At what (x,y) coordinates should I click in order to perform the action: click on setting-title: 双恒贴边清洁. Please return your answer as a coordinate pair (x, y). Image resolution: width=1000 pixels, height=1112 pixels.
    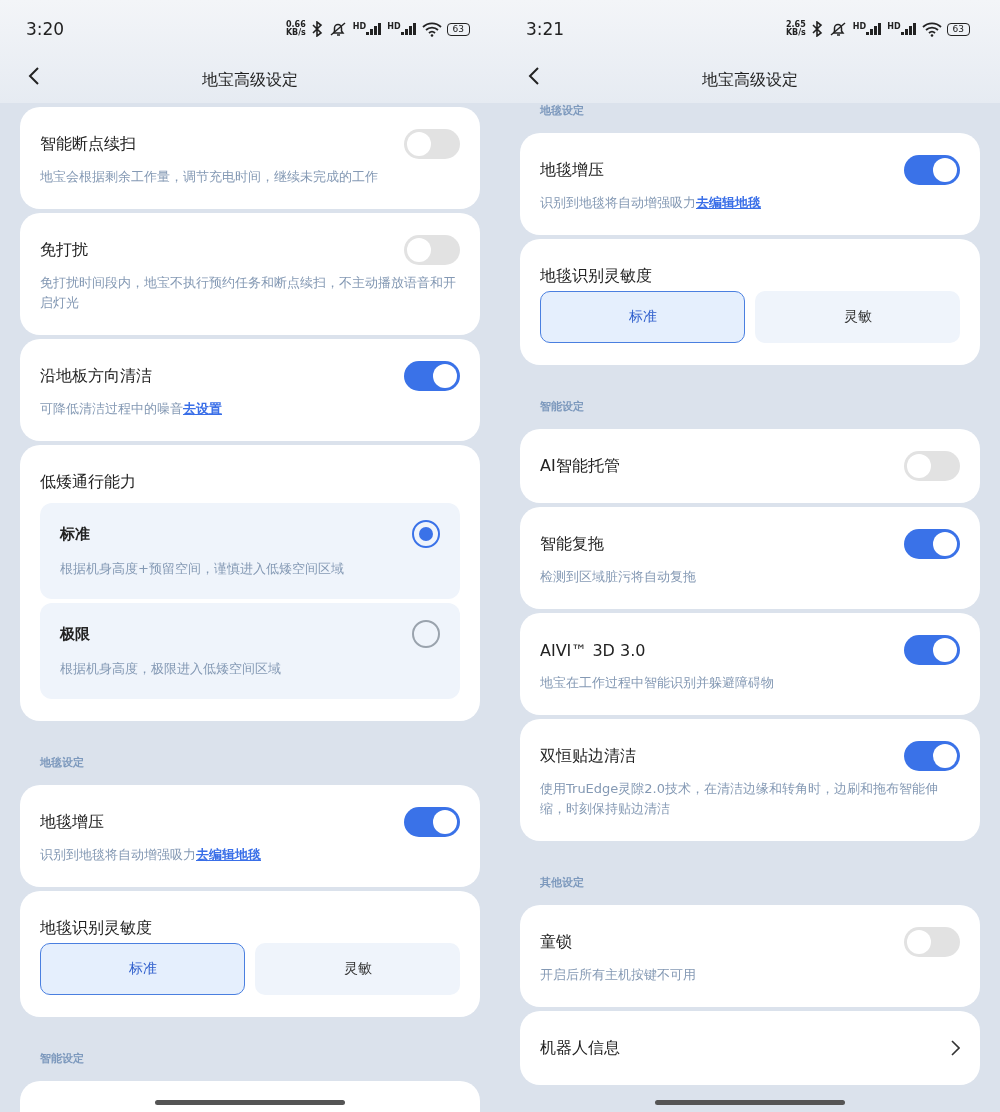
    Looking at the image, I should click on (588, 756).